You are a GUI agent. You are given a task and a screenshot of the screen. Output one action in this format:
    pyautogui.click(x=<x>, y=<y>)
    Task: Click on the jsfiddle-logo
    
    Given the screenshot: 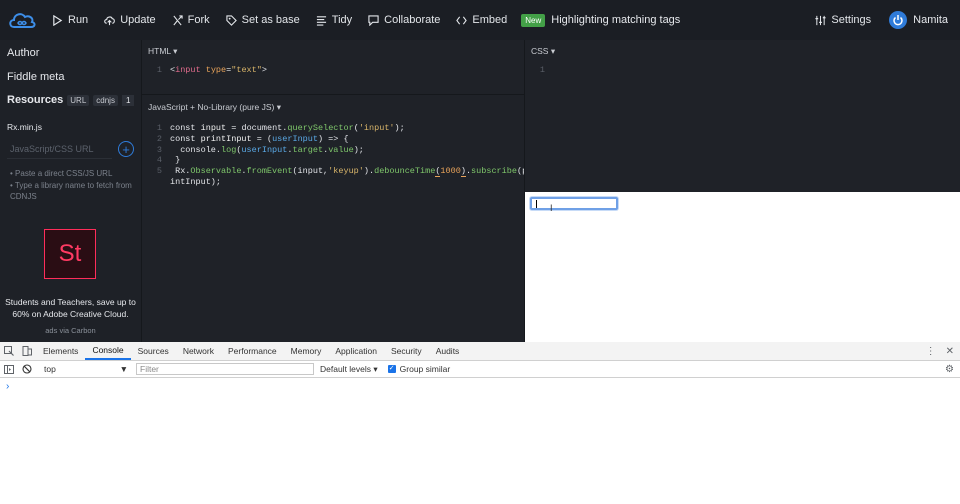 What is the action you would take?
    pyautogui.click(x=22, y=20)
    